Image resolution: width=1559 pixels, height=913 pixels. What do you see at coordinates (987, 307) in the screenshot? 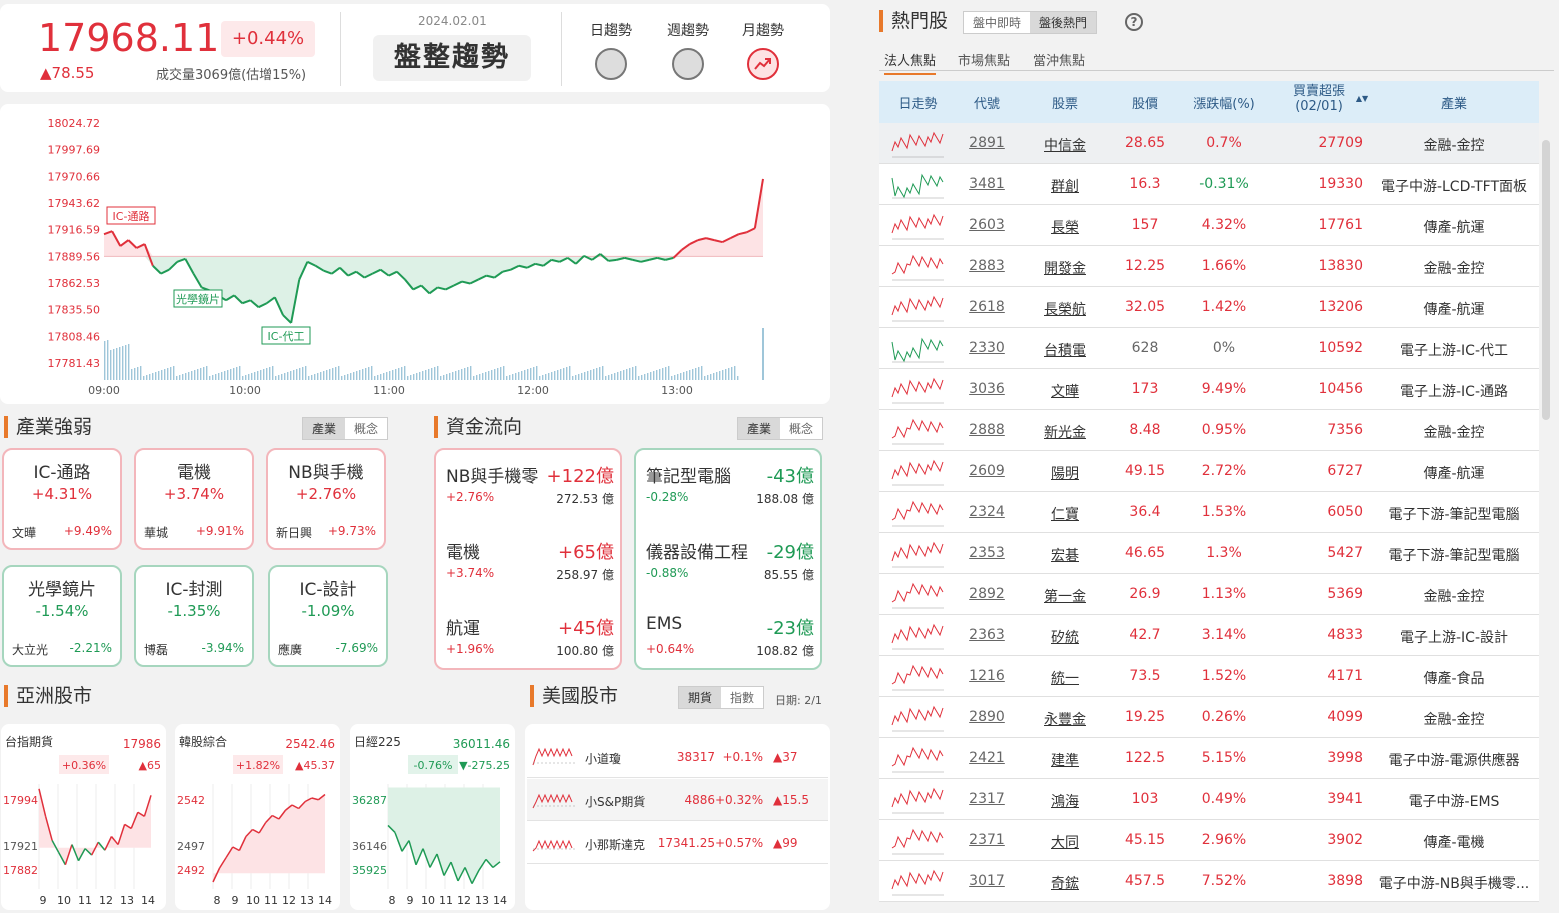
I see `stock-code-link: 2618` at bounding box center [987, 307].